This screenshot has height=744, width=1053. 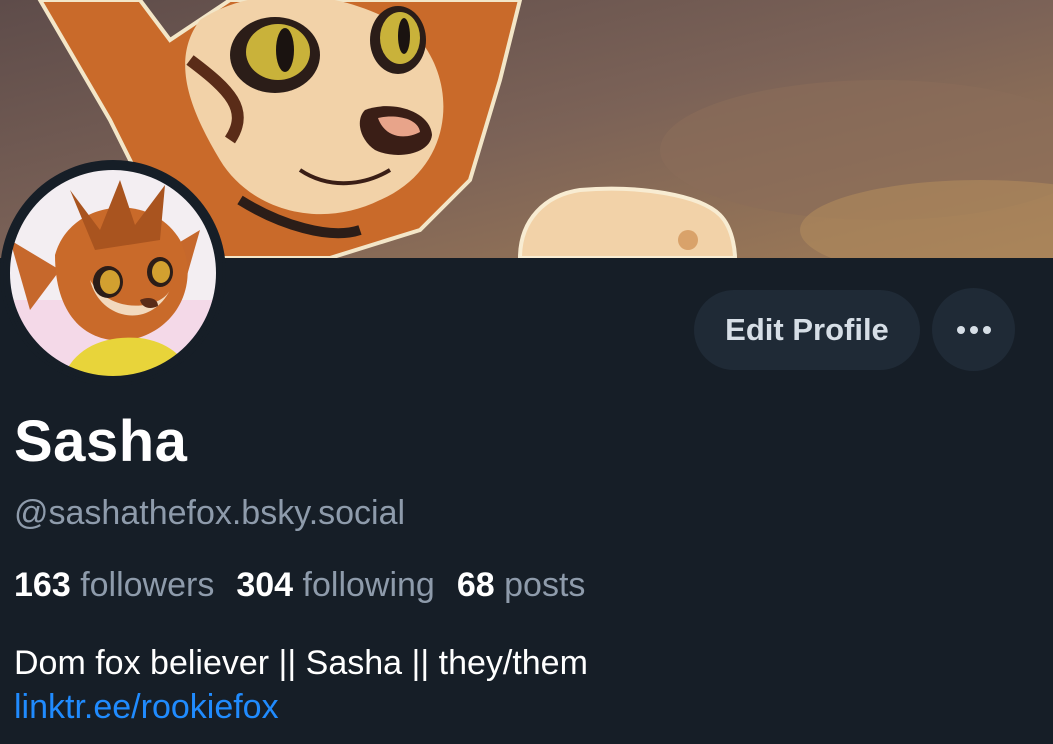 What do you see at coordinates (265, 585) in the screenshot?
I see `following-count: 304` at bounding box center [265, 585].